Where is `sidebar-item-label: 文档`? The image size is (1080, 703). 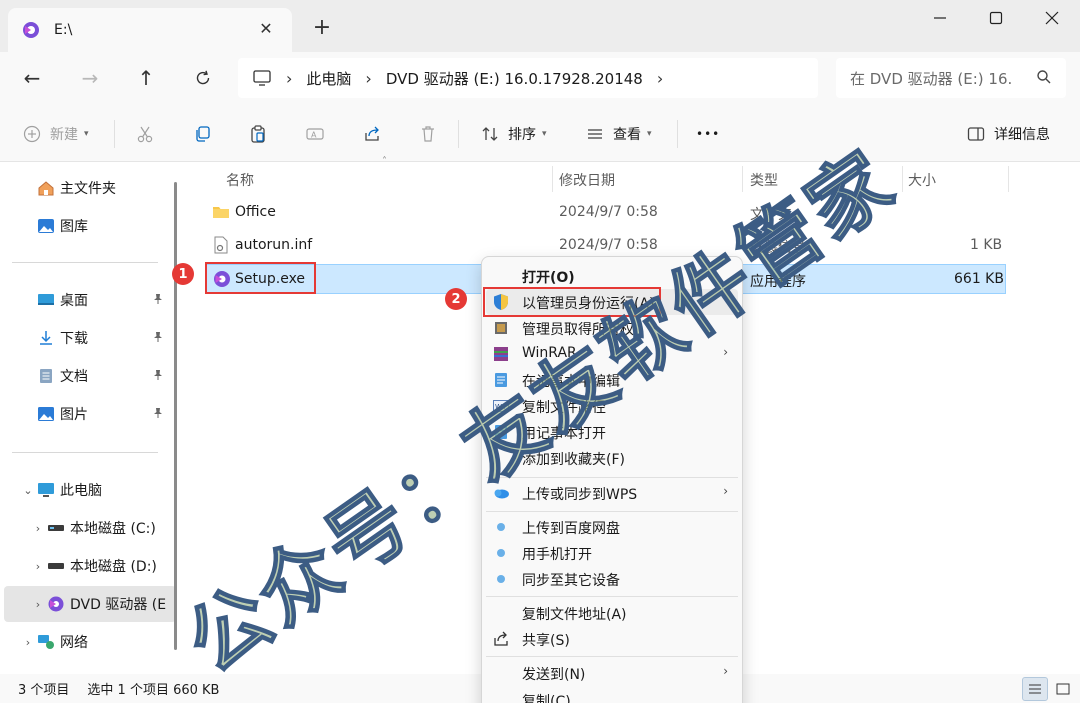 sidebar-item-label: 文档 is located at coordinates (74, 377).